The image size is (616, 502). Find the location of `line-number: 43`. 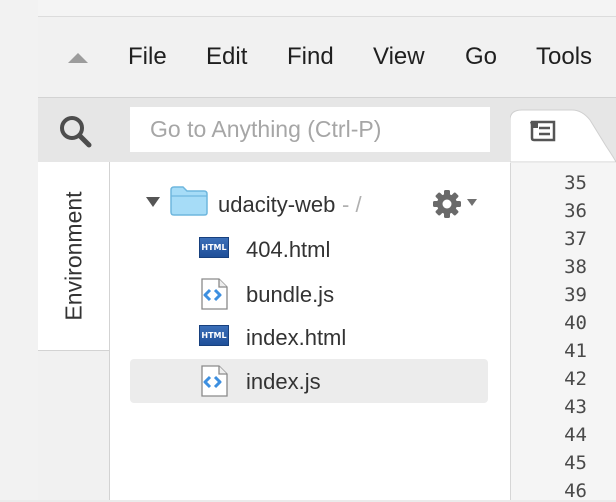

line-number: 43 is located at coordinates (575, 407).